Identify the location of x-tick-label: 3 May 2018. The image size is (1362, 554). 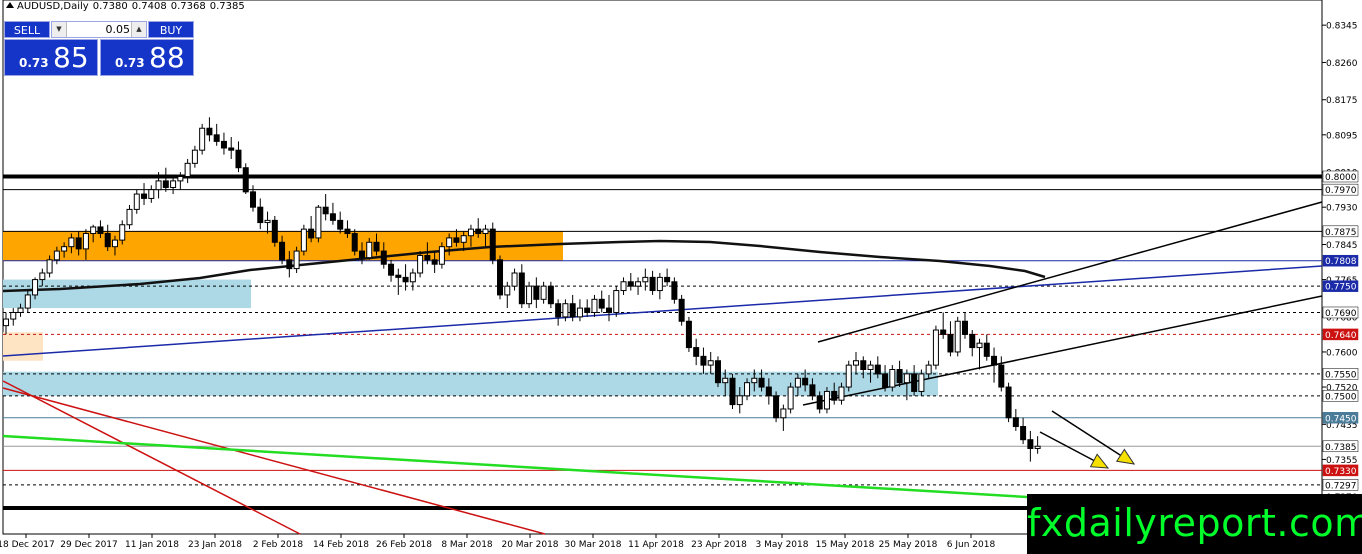
(782, 545).